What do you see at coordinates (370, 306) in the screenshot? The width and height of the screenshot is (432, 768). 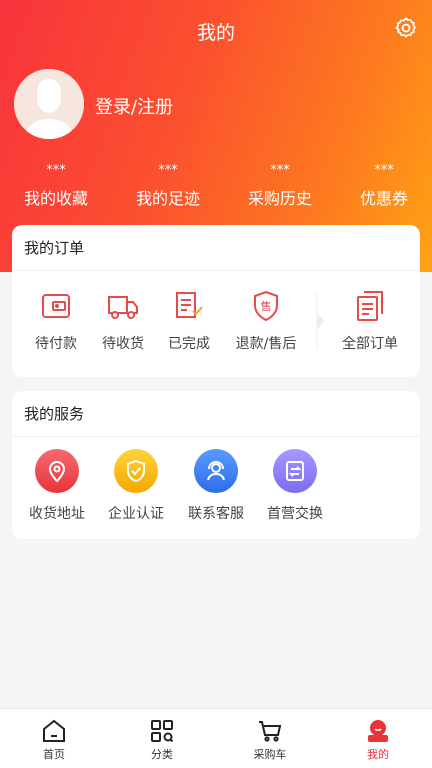 I see `all-orders-icon` at bounding box center [370, 306].